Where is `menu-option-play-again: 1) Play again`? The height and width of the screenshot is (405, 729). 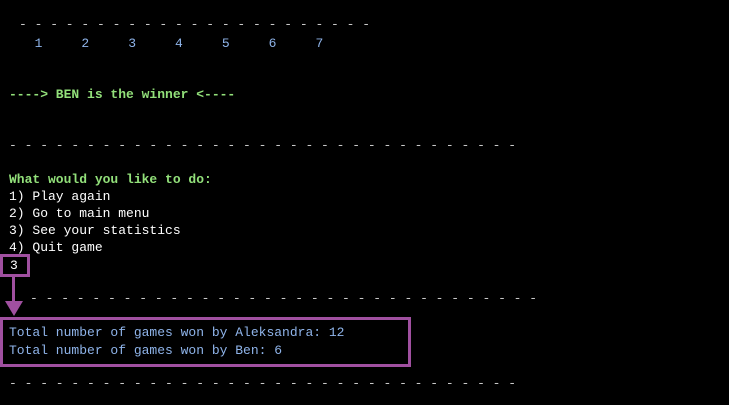 menu-option-play-again: 1) Play again is located at coordinates (60, 196).